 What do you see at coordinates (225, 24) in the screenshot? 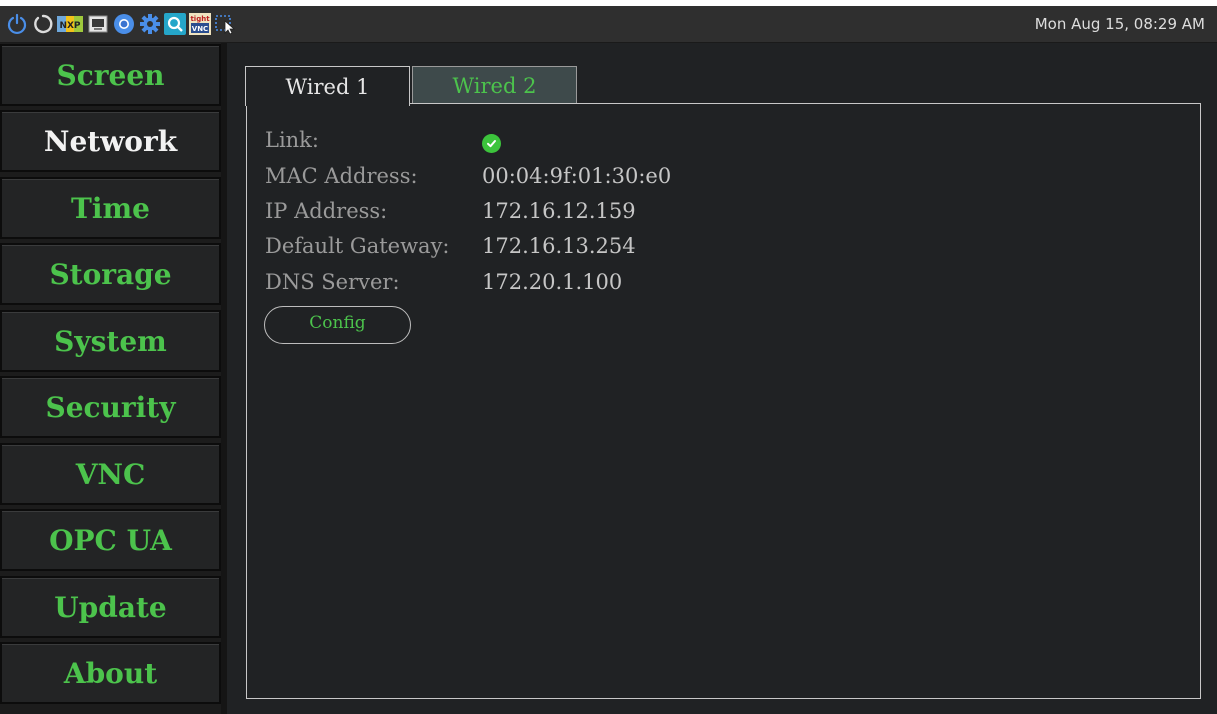
I see `screenshot-icon` at bounding box center [225, 24].